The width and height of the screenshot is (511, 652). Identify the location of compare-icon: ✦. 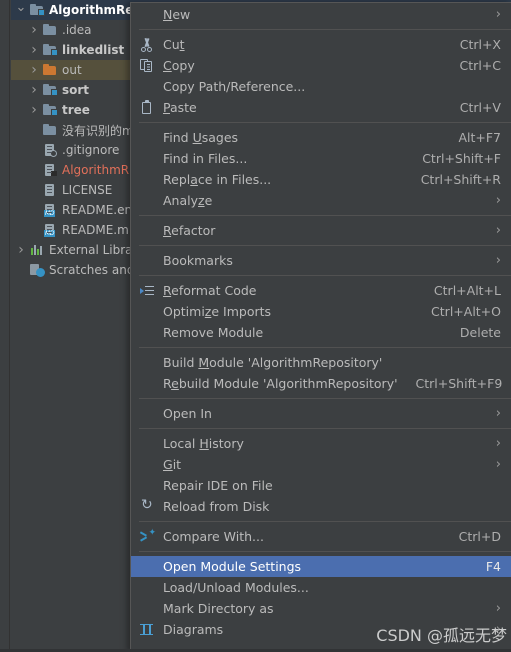
(148, 536).